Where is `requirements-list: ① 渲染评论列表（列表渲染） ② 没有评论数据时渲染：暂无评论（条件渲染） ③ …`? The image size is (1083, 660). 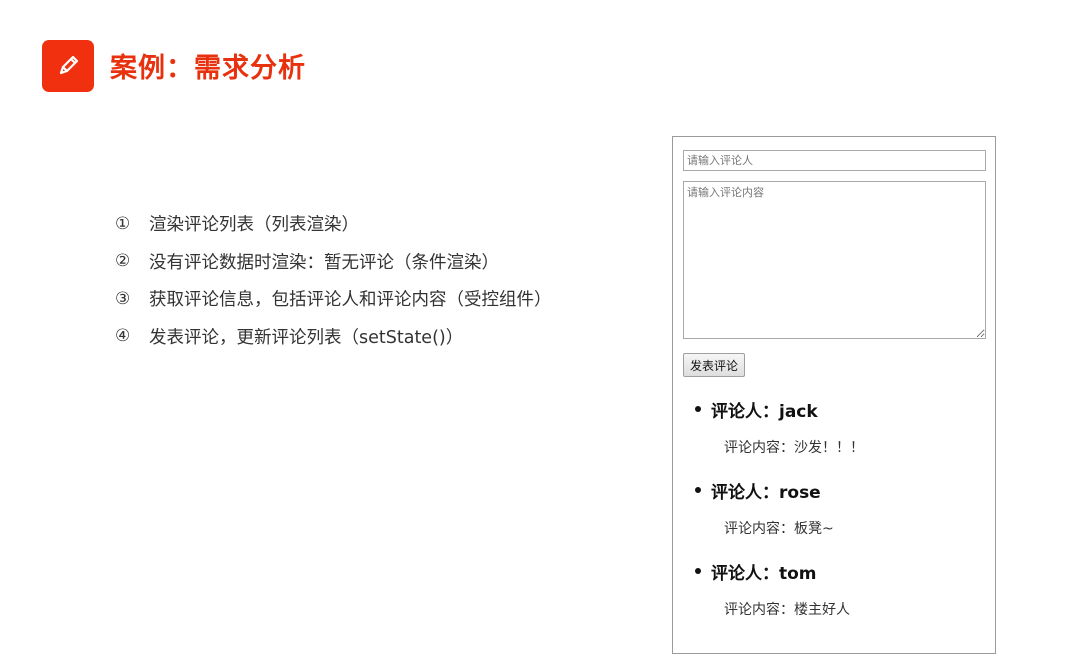
requirements-list: ① 渲染评论列表（列表渲染） ② 没有评论数据时渲染：暂无评论（条件渲染） ③ … is located at coordinates (333, 280).